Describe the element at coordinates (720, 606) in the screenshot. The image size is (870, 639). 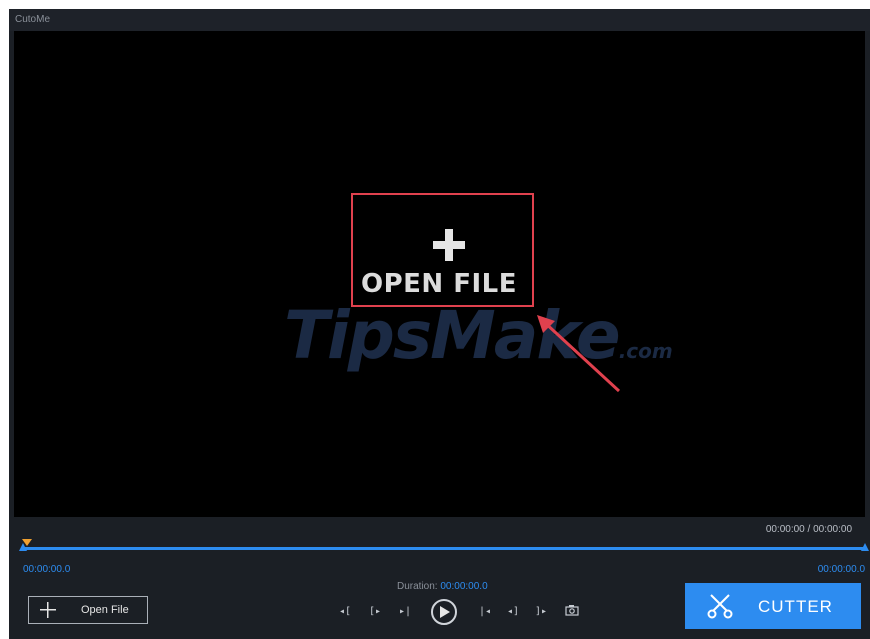
I see `scissors-icon` at that location.